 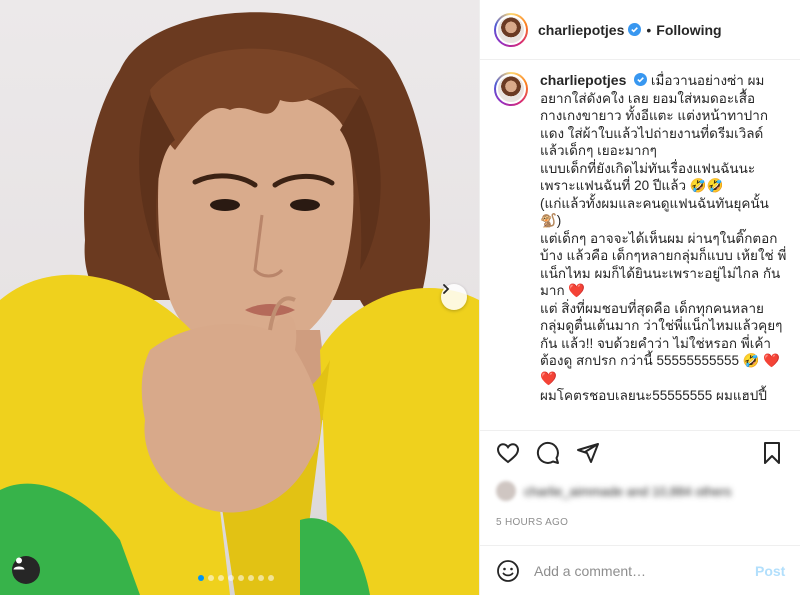 I want to click on heart-icon, so click(x=508, y=453).